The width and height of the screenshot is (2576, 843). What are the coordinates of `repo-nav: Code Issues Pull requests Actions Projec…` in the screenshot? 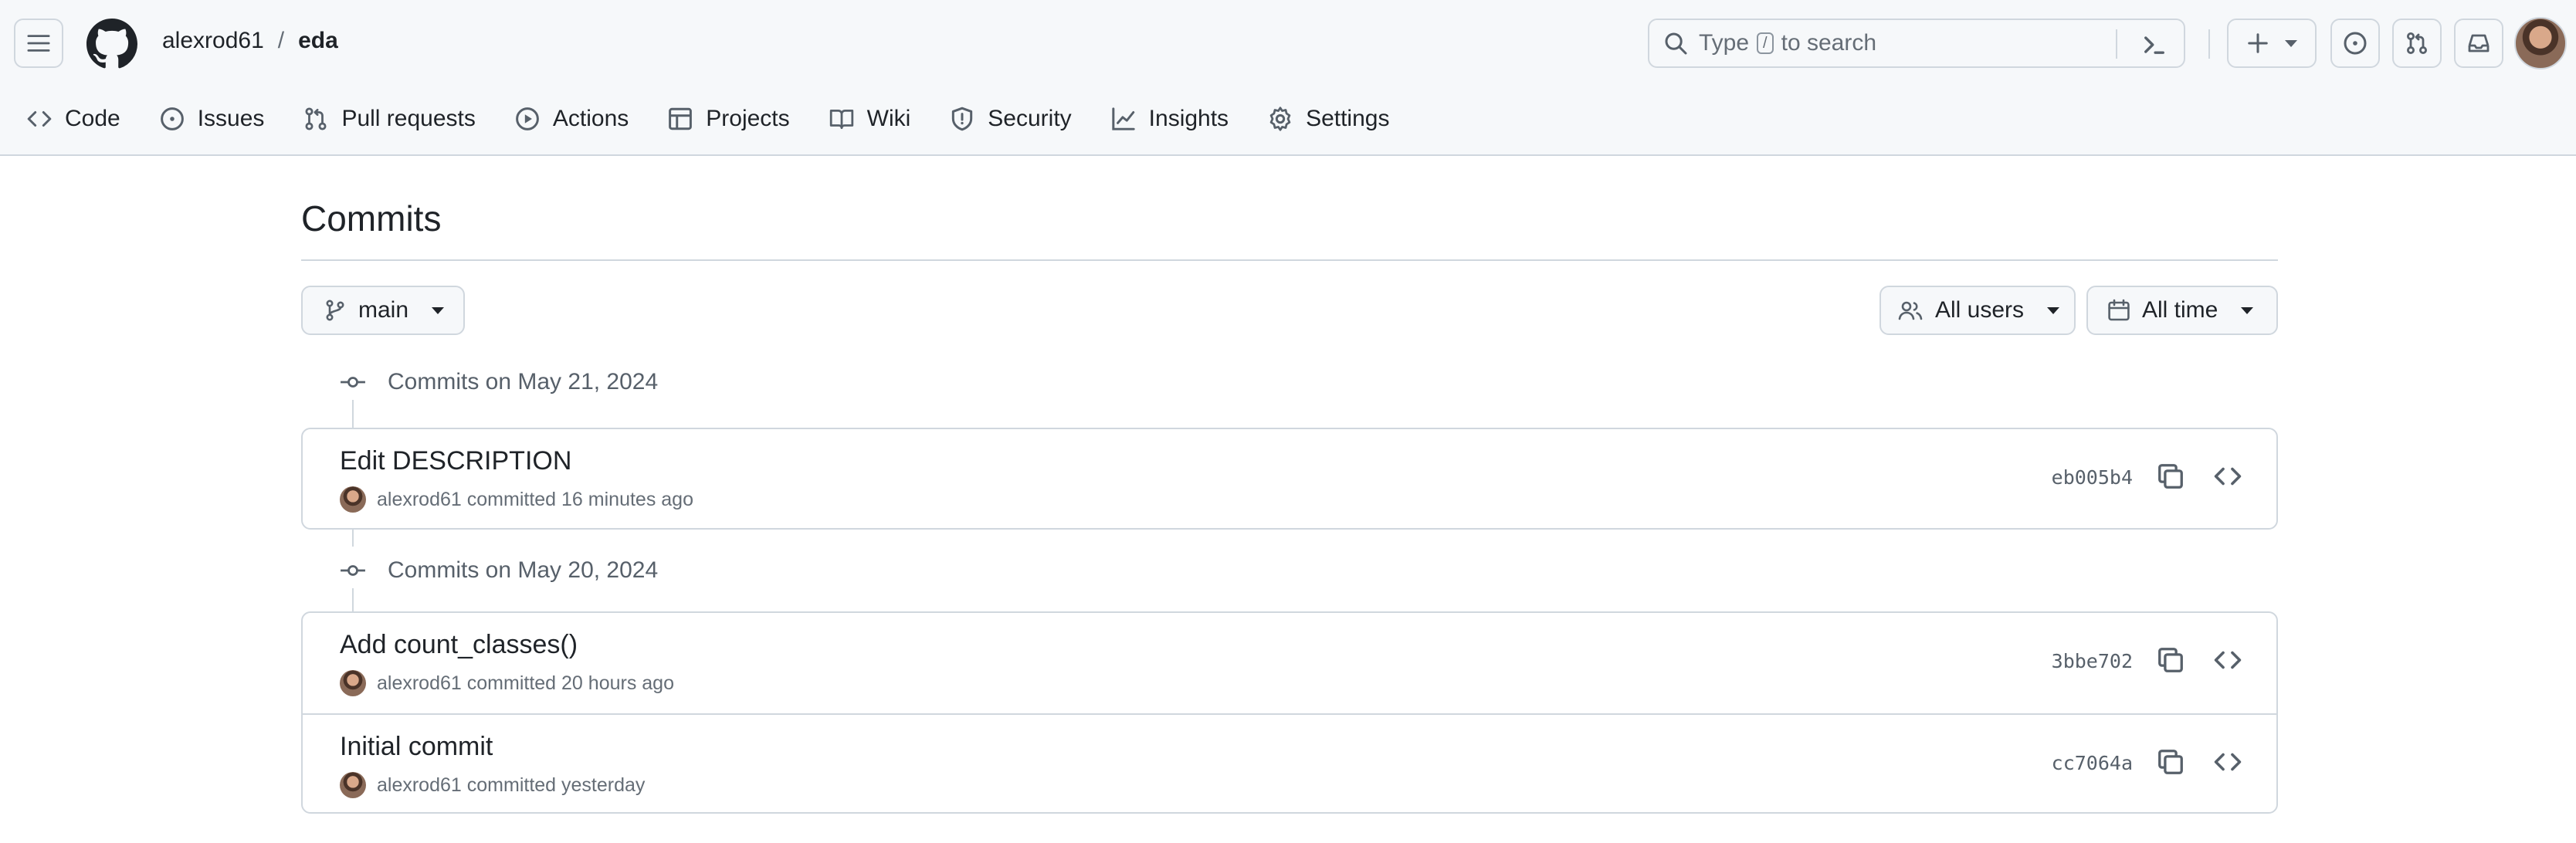 It's located at (694, 119).